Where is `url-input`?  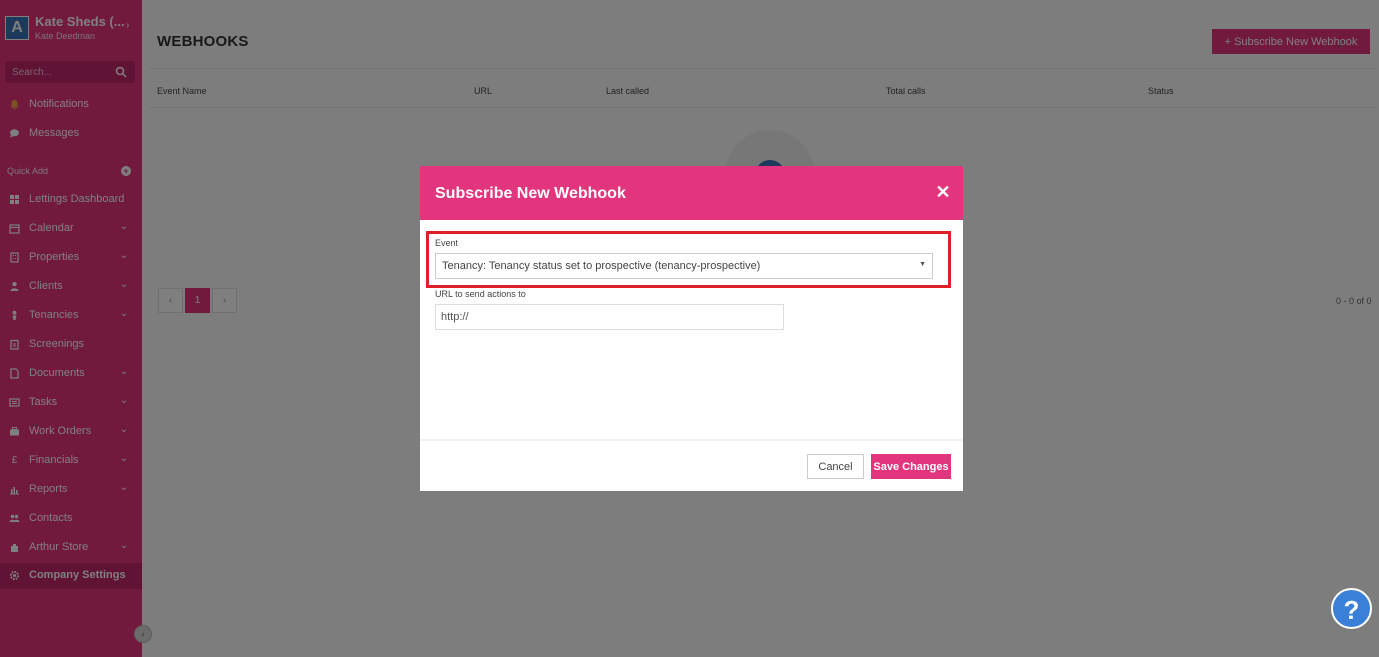
url-input is located at coordinates (609, 317).